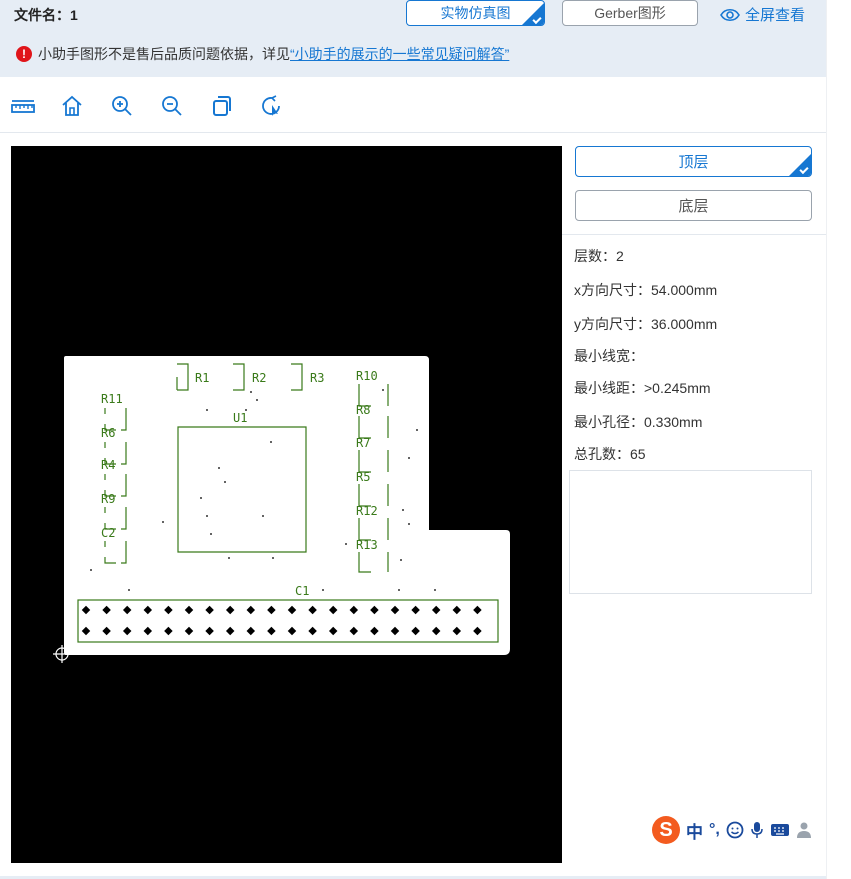  I want to click on rotate-icon, so click(272, 106).